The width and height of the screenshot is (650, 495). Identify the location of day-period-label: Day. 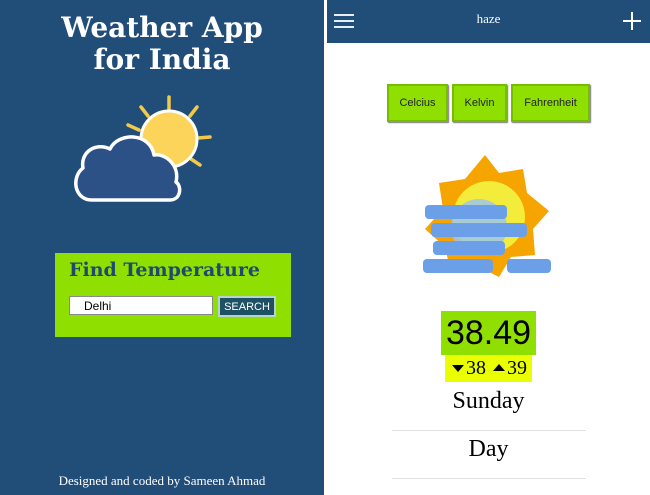
(488, 449).